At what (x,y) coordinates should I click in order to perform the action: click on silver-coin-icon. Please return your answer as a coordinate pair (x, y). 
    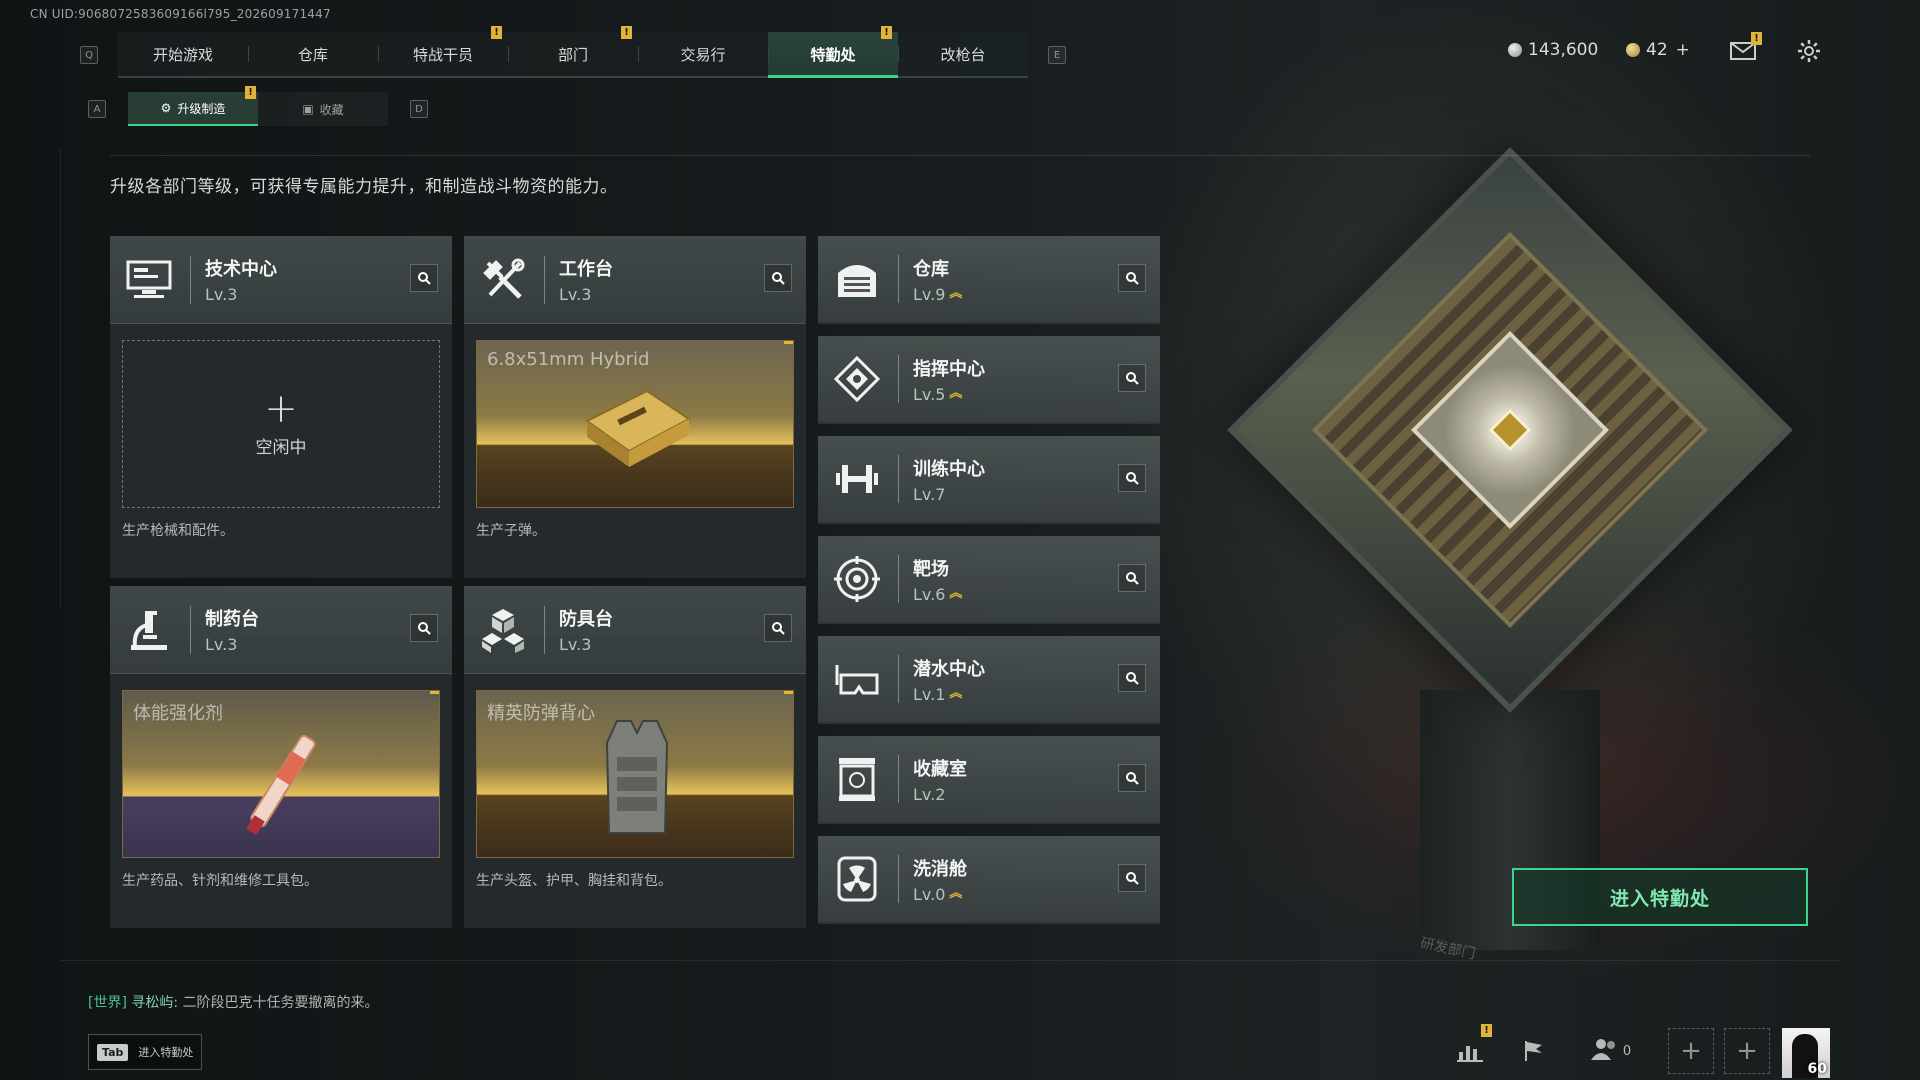
    Looking at the image, I should click on (1515, 50).